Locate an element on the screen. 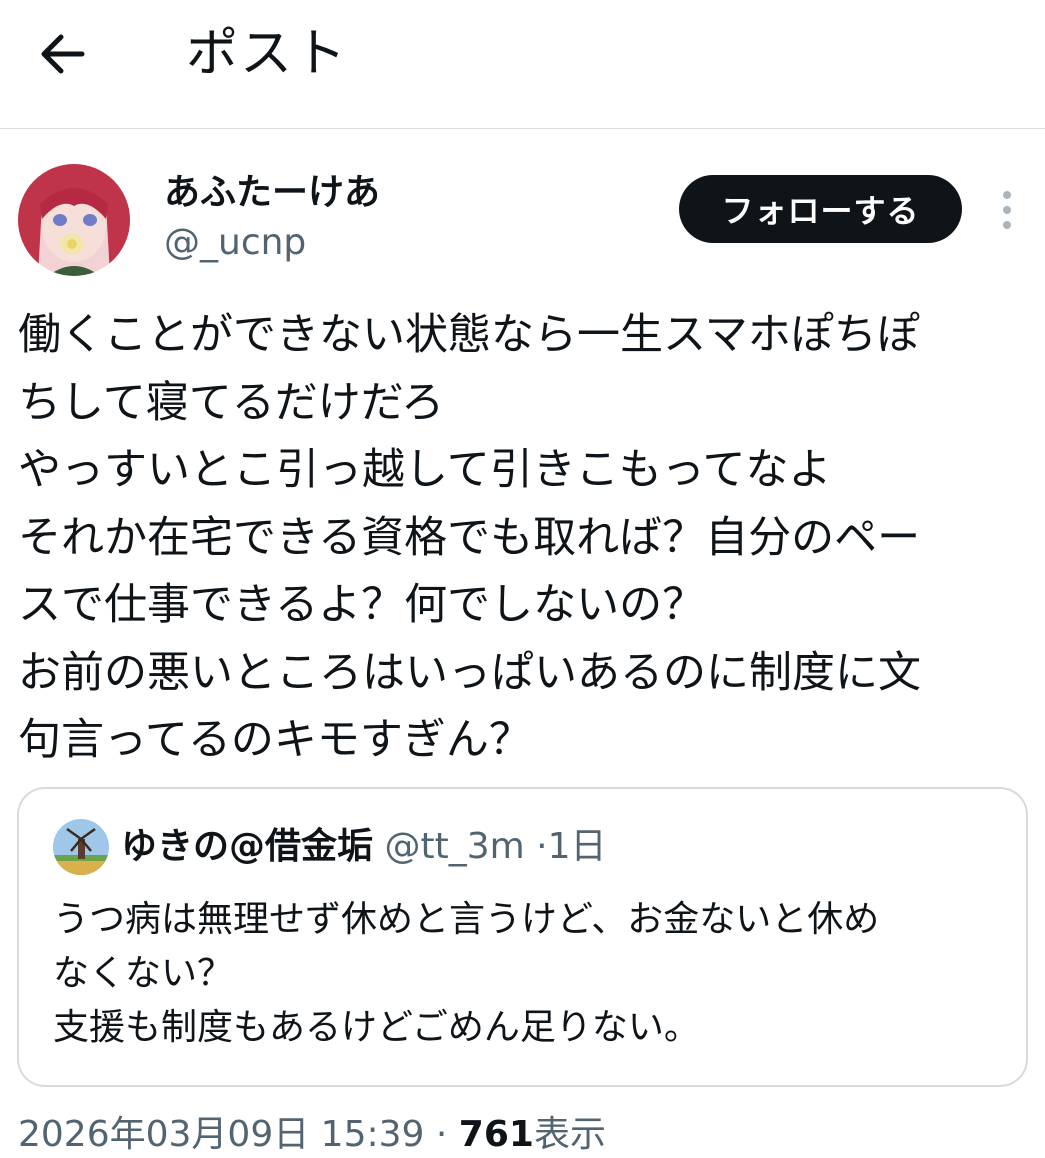 This screenshot has width=1045, height=1158. post-text-line: お前の悪いところはいっぱいあるのに制度に文 is located at coordinates (469, 672).